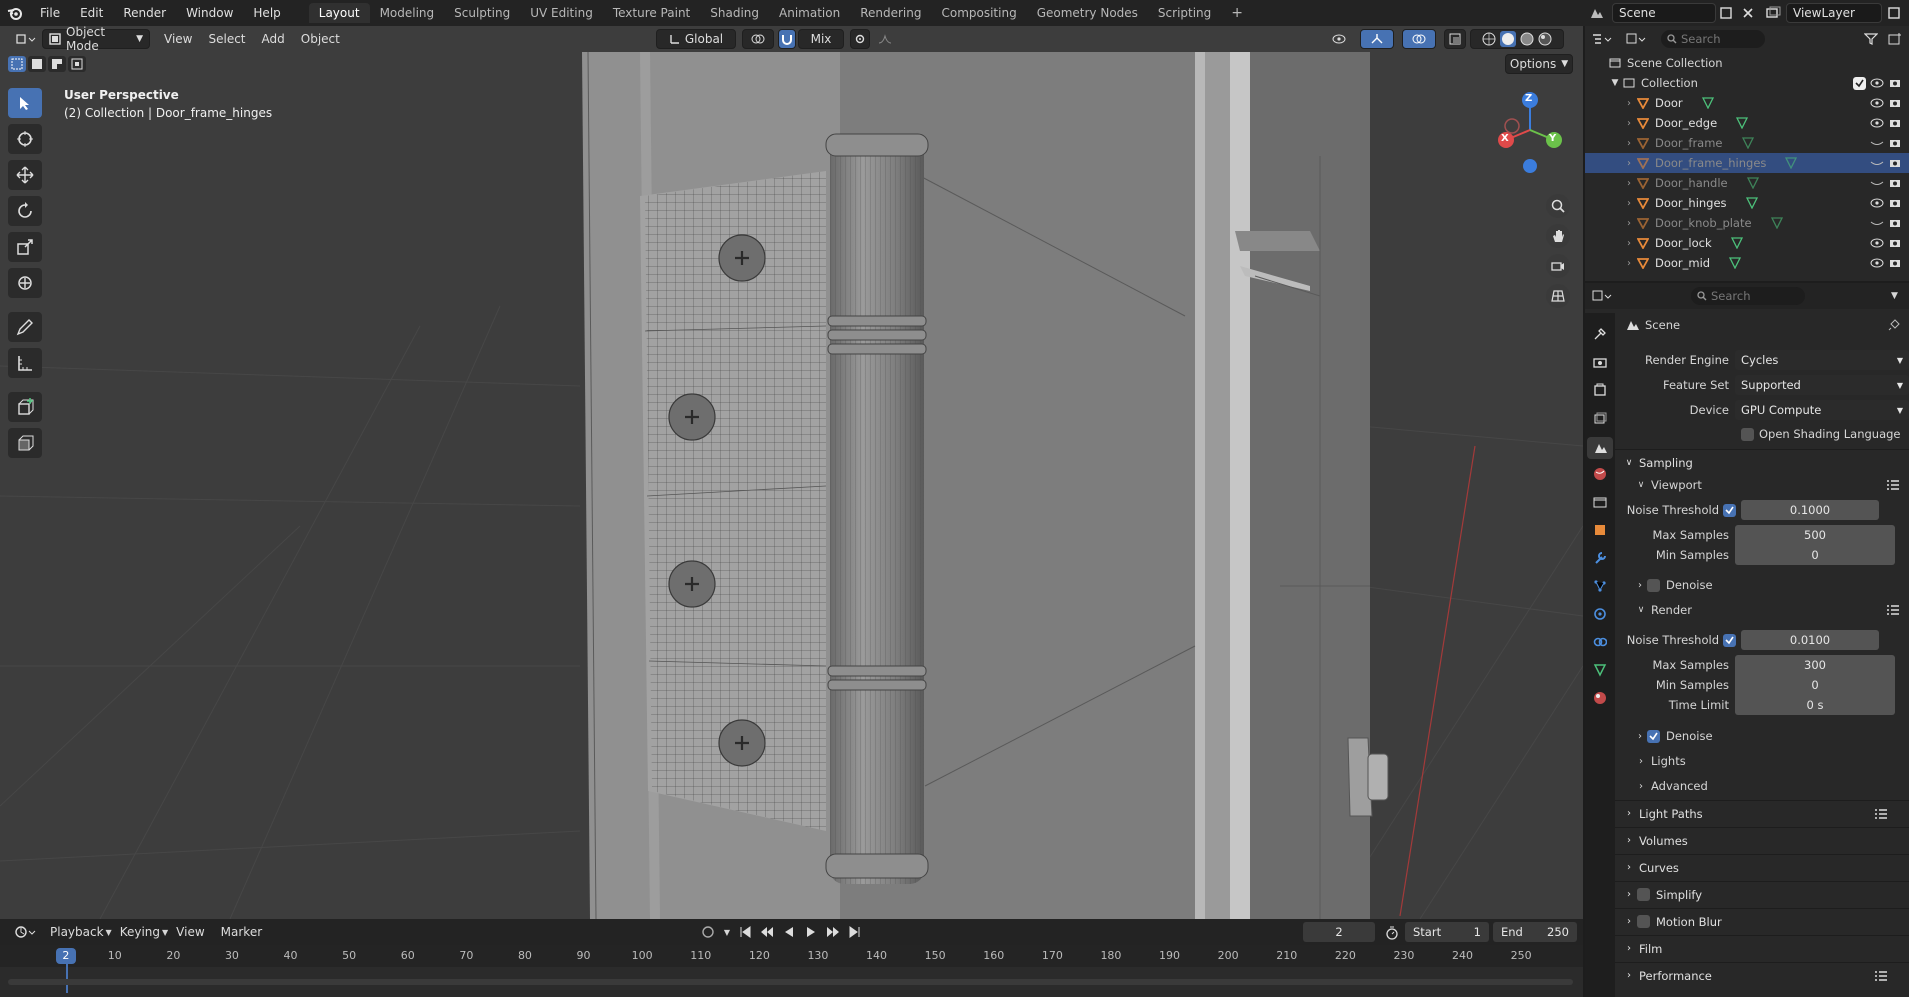 This screenshot has width=1909, height=997. I want to click on rotate-tool, so click(25, 211).